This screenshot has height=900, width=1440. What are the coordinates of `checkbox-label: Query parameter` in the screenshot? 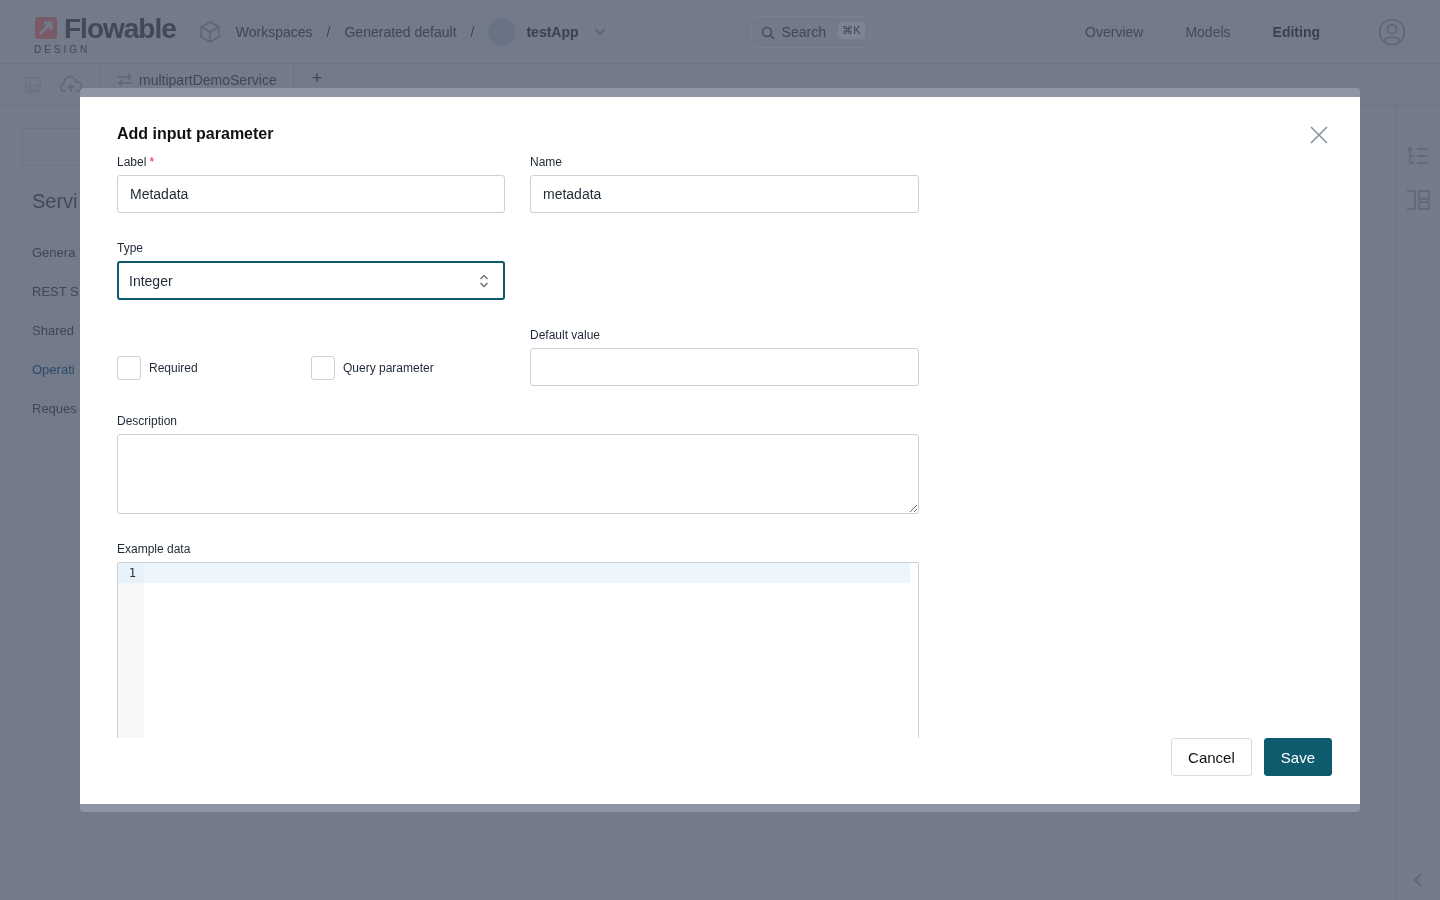 It's located at (388, 368).